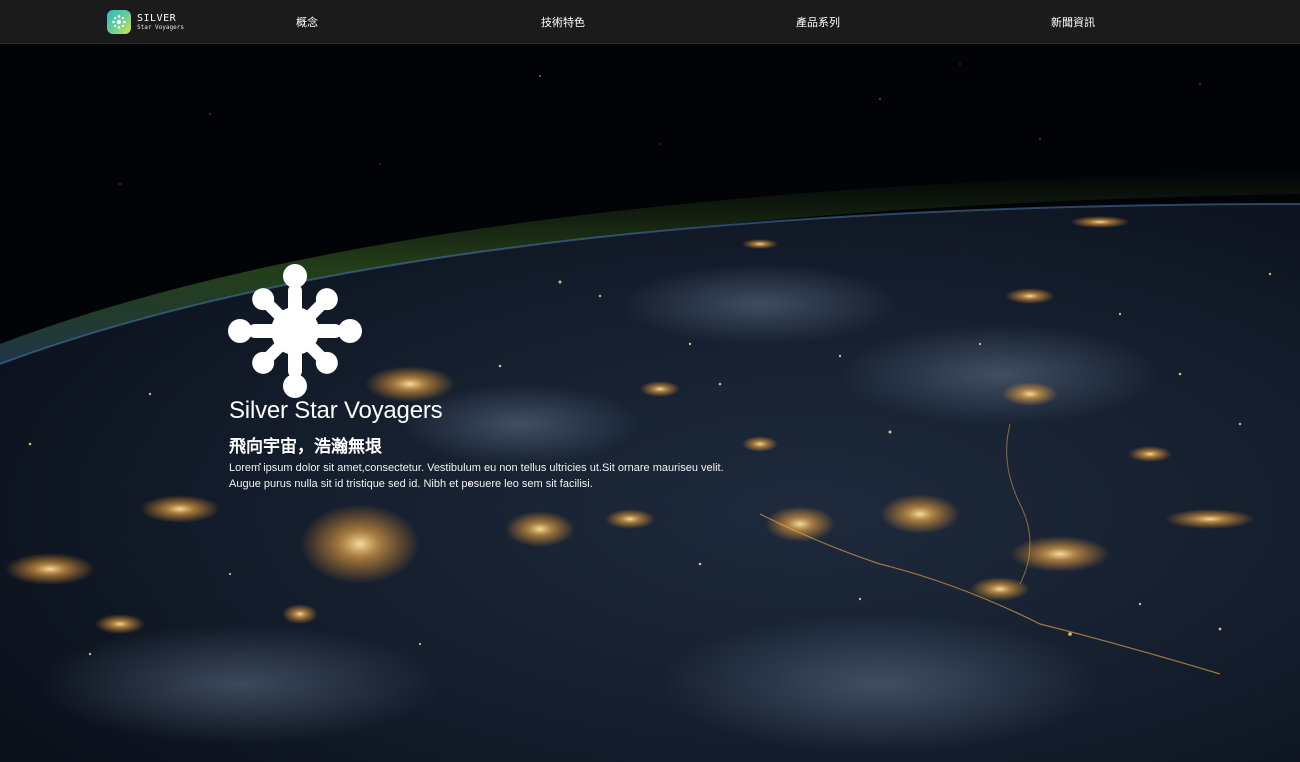 The width and height of the screenshot is (1300, 762). I want to click on snowflake-burst-icon, so click(119, 22).